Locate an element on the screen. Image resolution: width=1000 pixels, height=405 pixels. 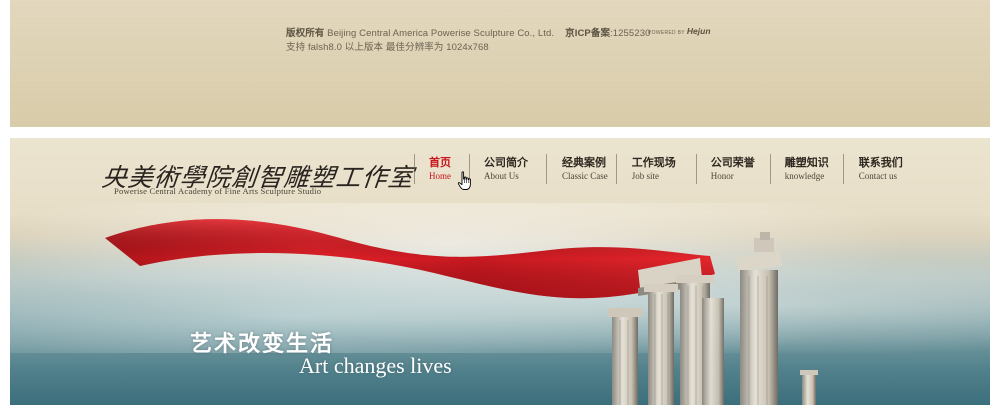
nav-label-en: About Us is located at coordinates (501, 176).